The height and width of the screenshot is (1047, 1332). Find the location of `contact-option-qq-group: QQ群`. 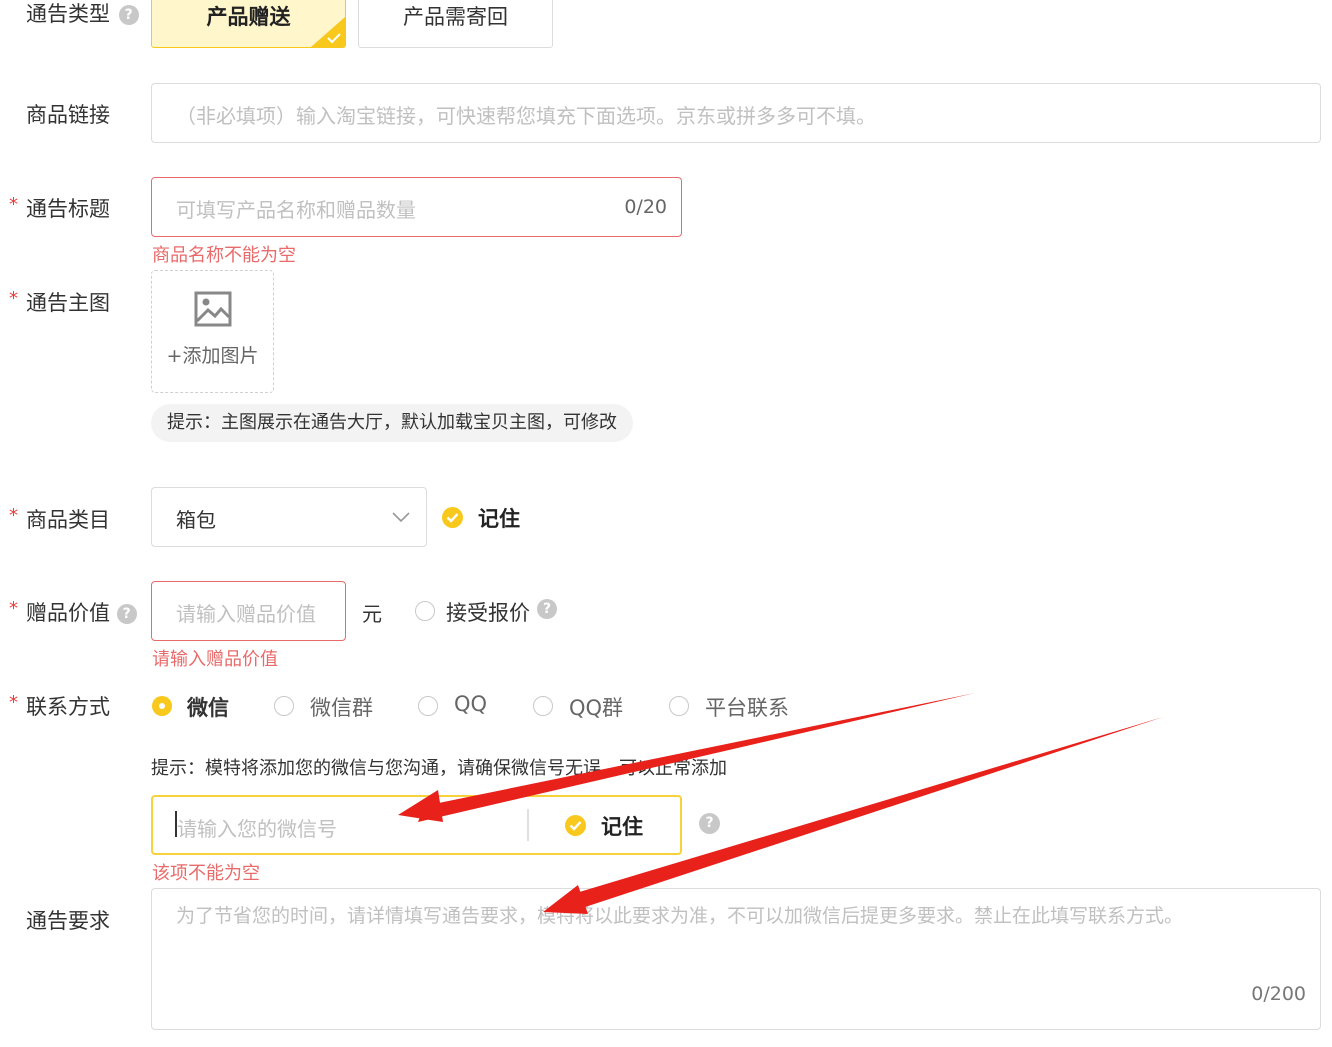

contact-option-qq-group: QQ群 is located at coordinates (596, 707).